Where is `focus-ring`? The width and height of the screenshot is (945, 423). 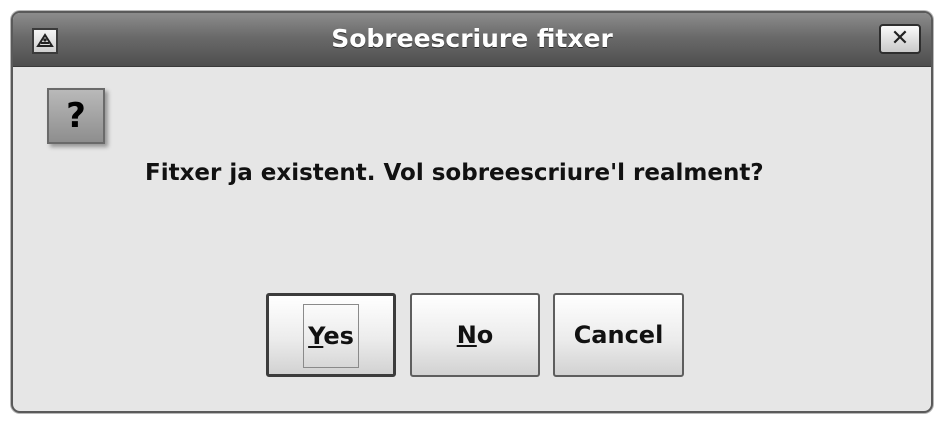
focus-ring is located at coordinates (331, 336).